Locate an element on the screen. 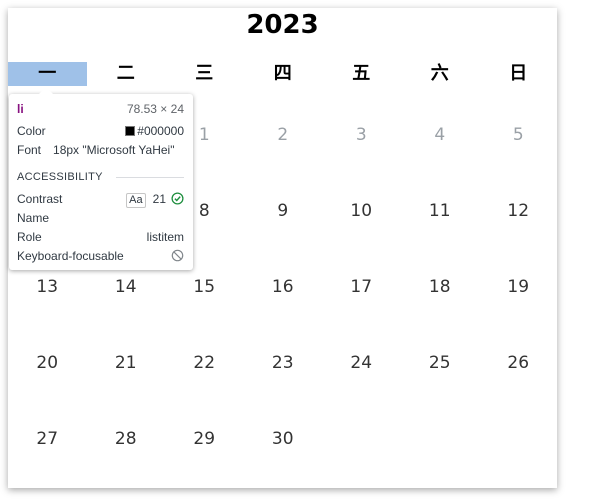 This screenshot has height=503, width=594. day-cell: 26 is located at coordinates (518, 363).